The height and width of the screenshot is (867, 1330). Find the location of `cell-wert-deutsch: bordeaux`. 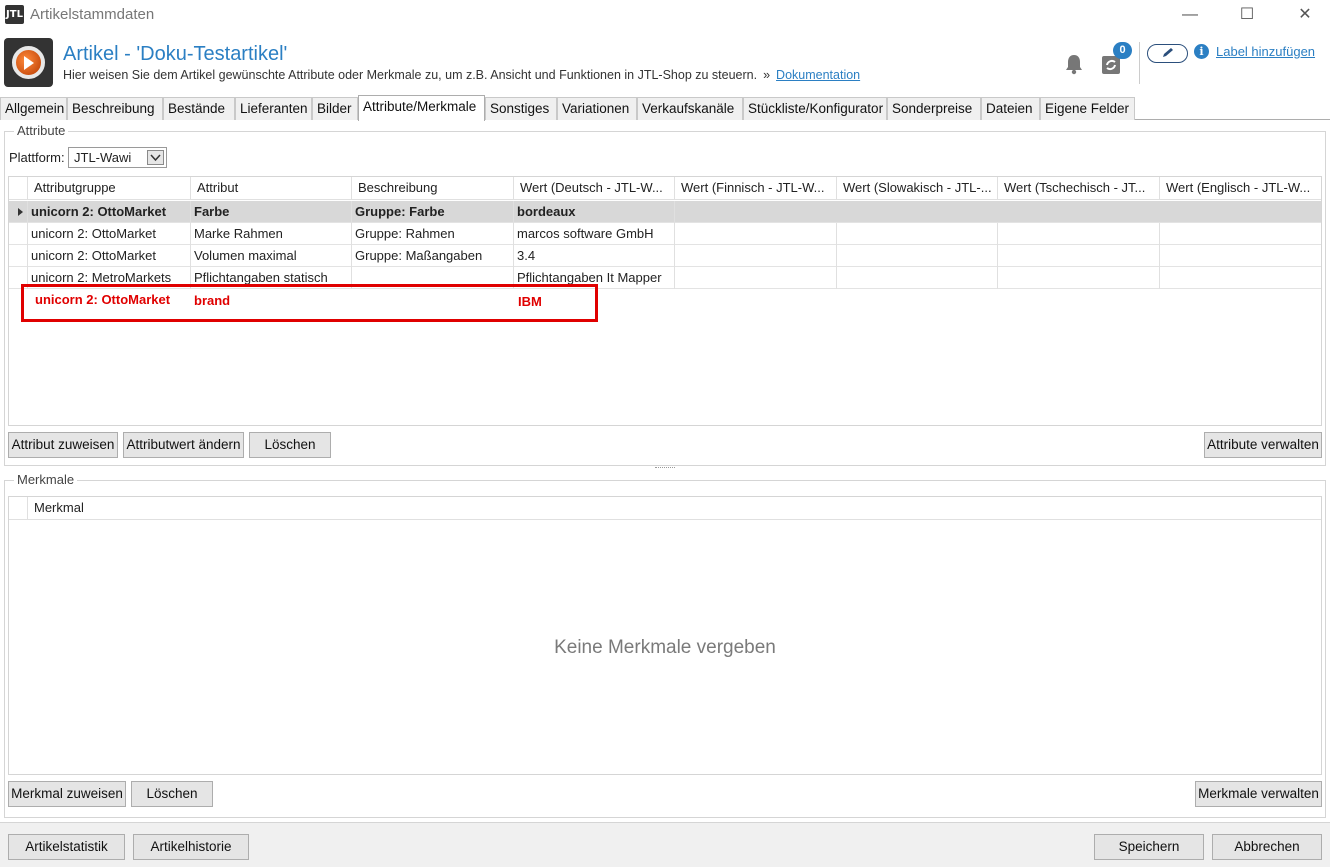

cell-wert-deutsch: bordeaux is located at coordinates (594, 212).